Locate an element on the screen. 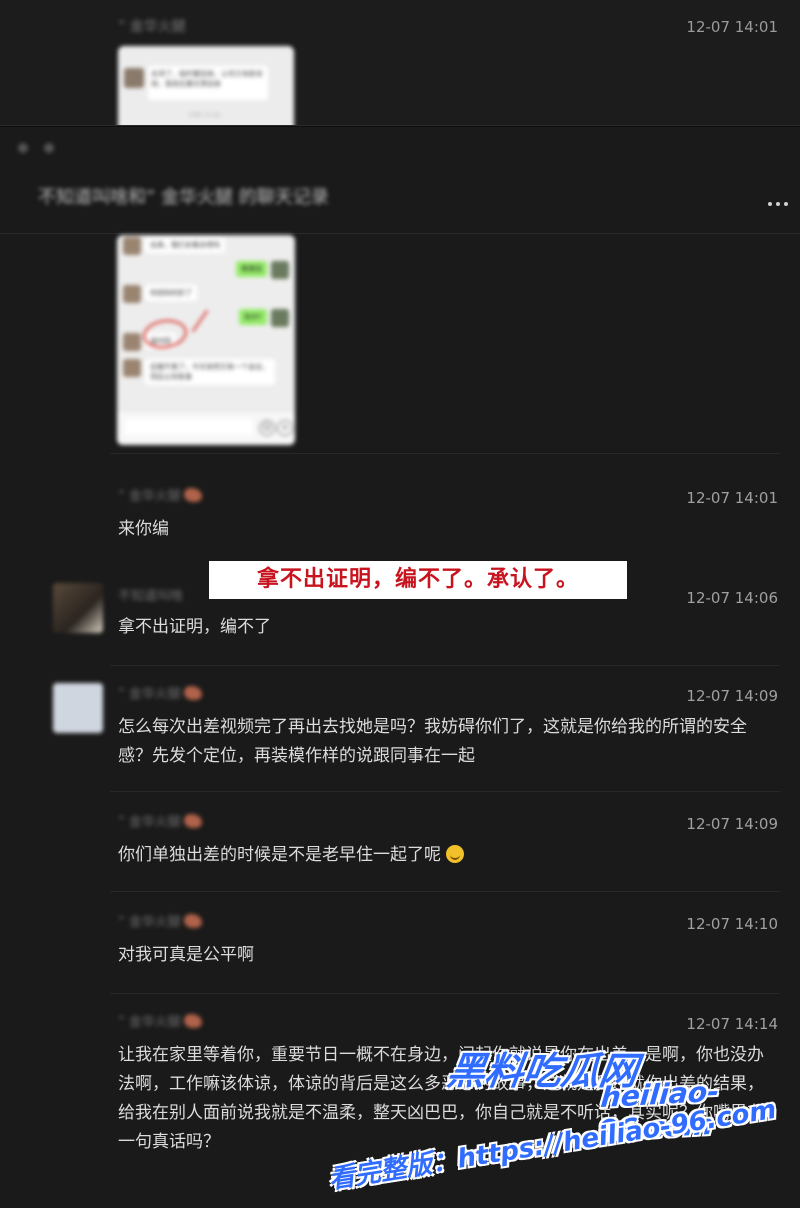 The image size is (800, 1208). plus-icon: + is located at coordinates (285, 428).